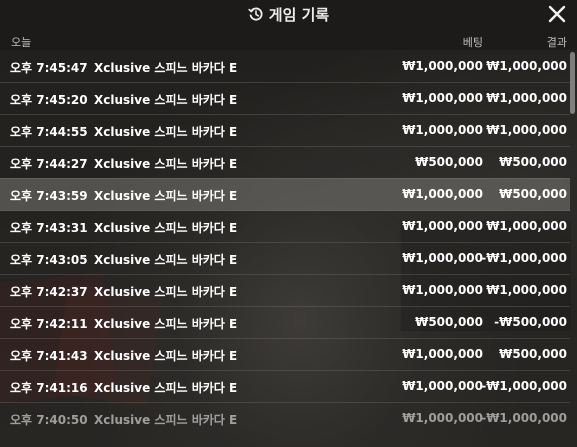 This screenshot has height=447, width=577. Describe the element at coordinates (530, 322) in the screenshot. I see `row-result: -₩500,000` at that location.